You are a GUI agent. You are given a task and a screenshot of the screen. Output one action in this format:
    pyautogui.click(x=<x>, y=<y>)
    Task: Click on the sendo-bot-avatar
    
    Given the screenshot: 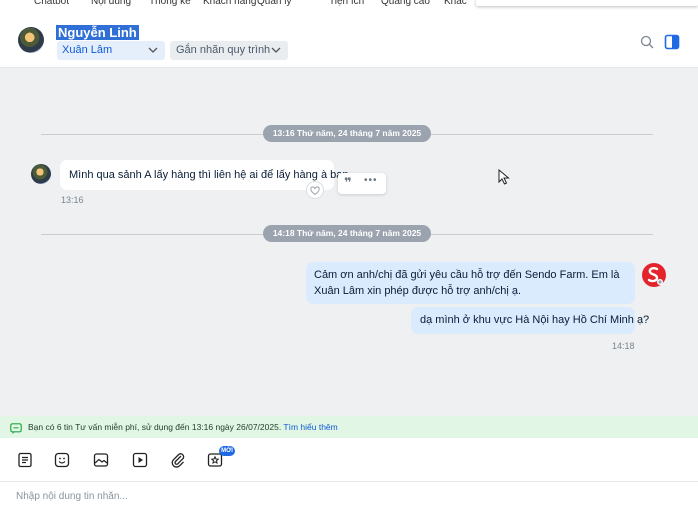 What is the action you would take?
    pyautogui.click(x=654, y=275)
    